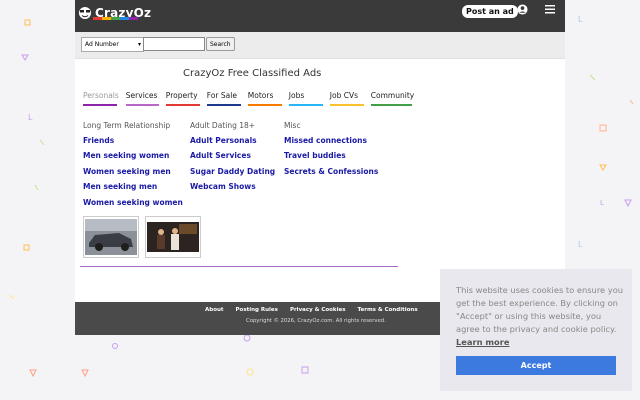 The width and height of the screenshot is (640, 400). I want to click on tab-label: Community, so click(392, 95).